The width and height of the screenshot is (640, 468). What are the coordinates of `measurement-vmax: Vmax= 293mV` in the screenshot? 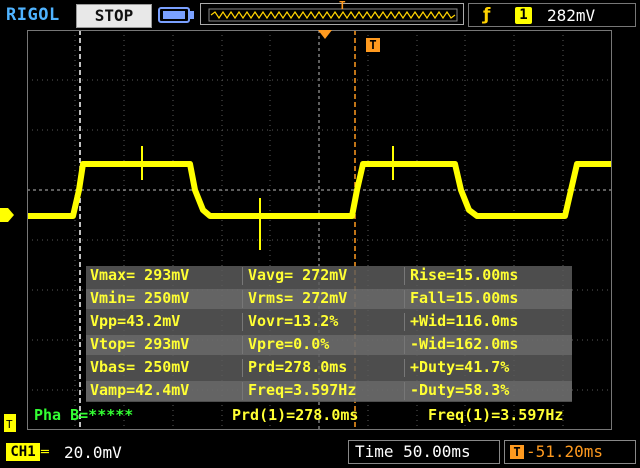 It's located at (140, 275).